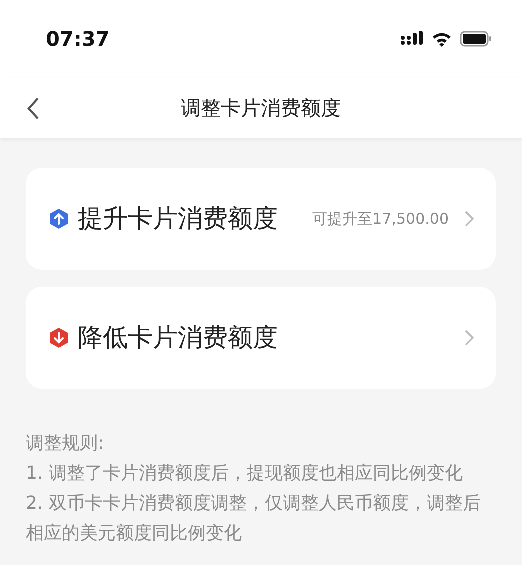 The height and width of the screenshot is (565, 522). Describe the element at coordinates (476, 39) in the screenshot. I see `battery-icon` at that location.